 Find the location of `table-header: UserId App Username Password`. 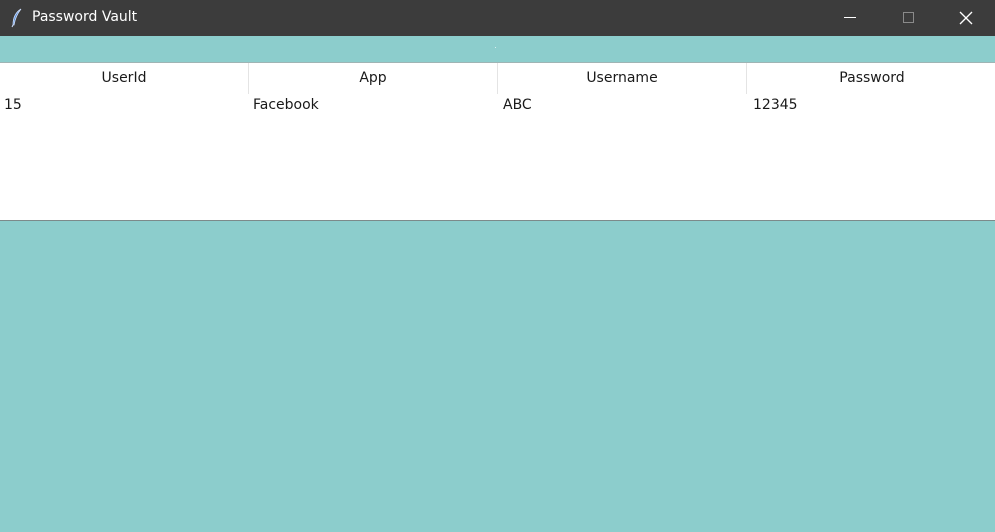

table-header: UserId App Username Password is located at coordinates (497, 78).